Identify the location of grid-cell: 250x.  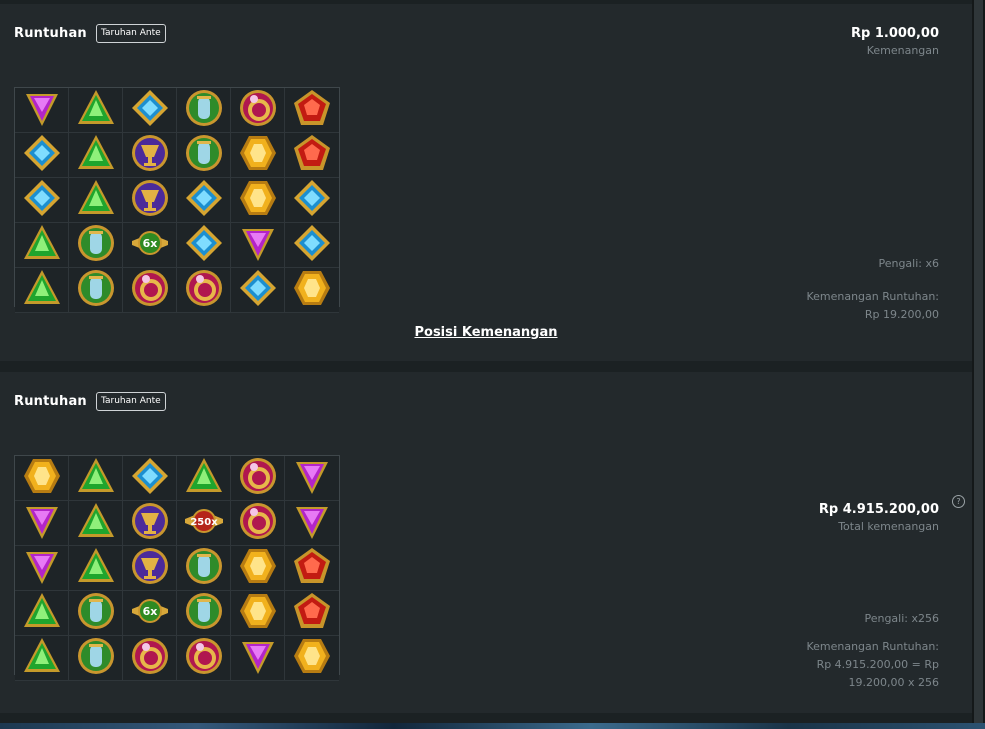
(204, 523).